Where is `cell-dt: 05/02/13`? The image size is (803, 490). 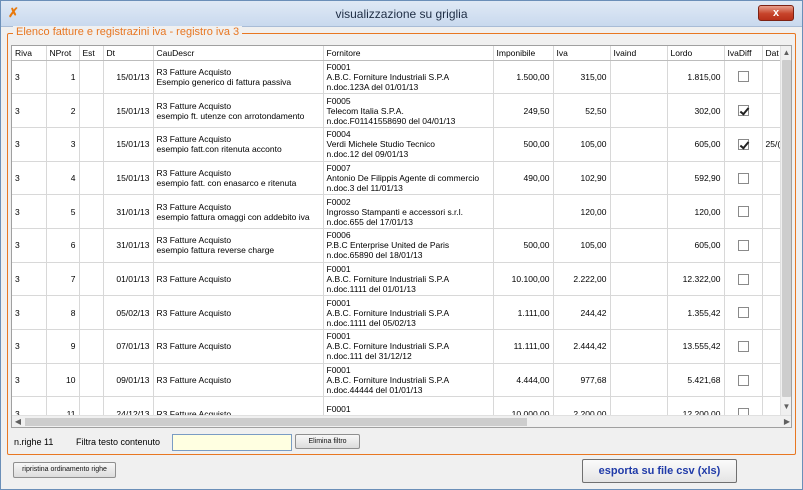 cell-dt: 05/02/13 is located at coordinates (128, 312).